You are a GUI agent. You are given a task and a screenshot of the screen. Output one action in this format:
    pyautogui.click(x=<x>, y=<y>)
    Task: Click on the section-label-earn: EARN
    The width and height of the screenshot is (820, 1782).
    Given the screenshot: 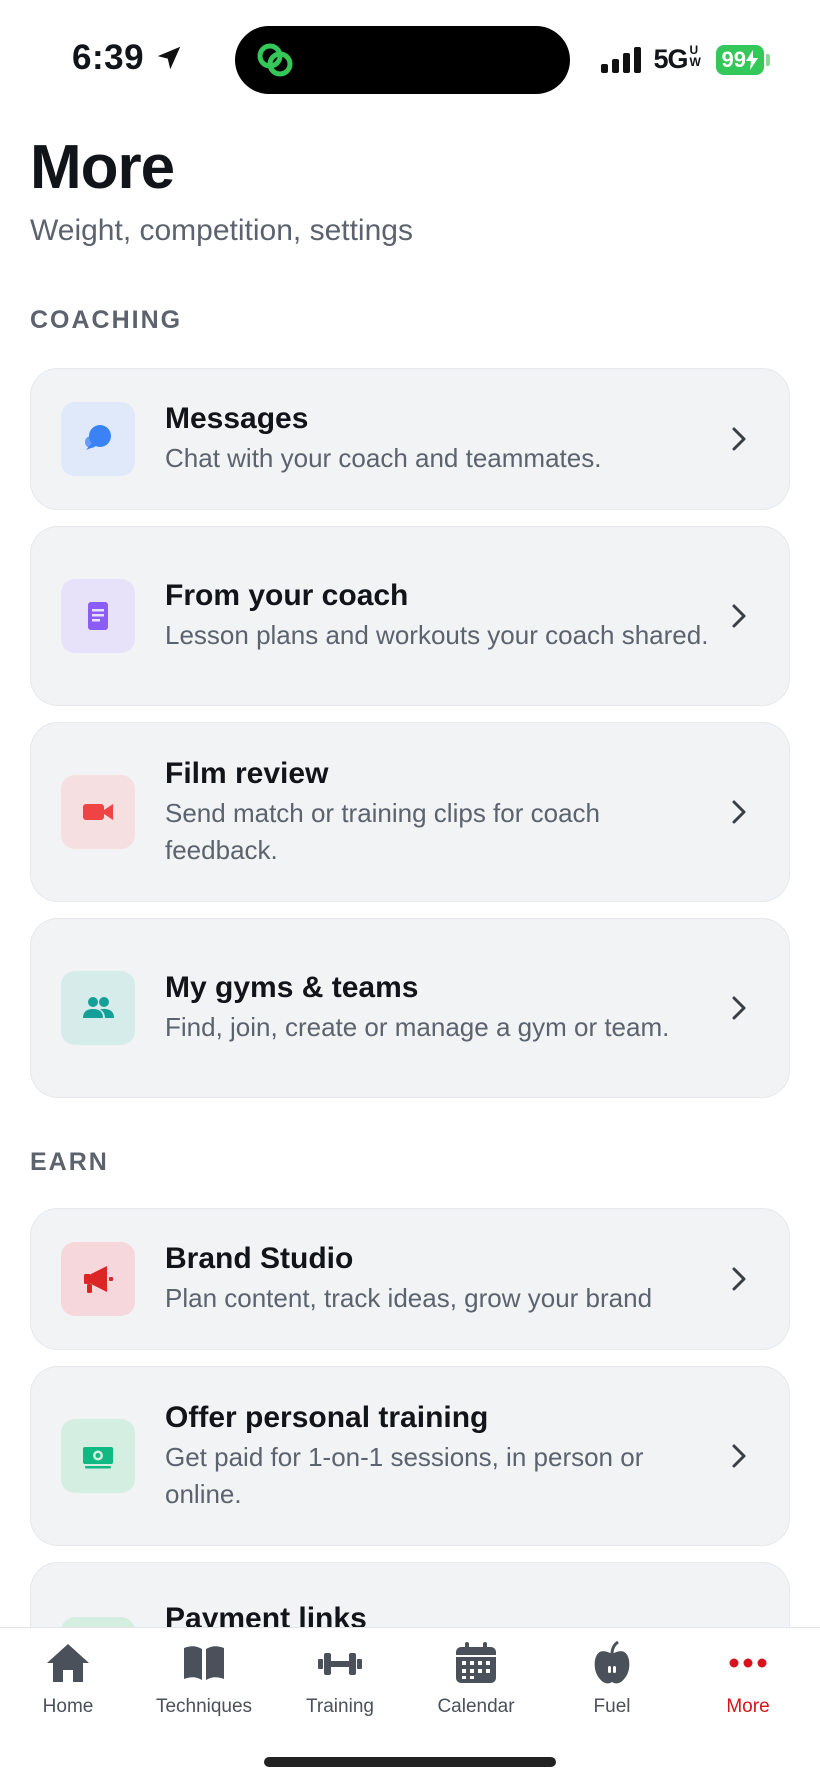 What is the action you would take?
    pyautogui.click(x=69, y=1162)
    